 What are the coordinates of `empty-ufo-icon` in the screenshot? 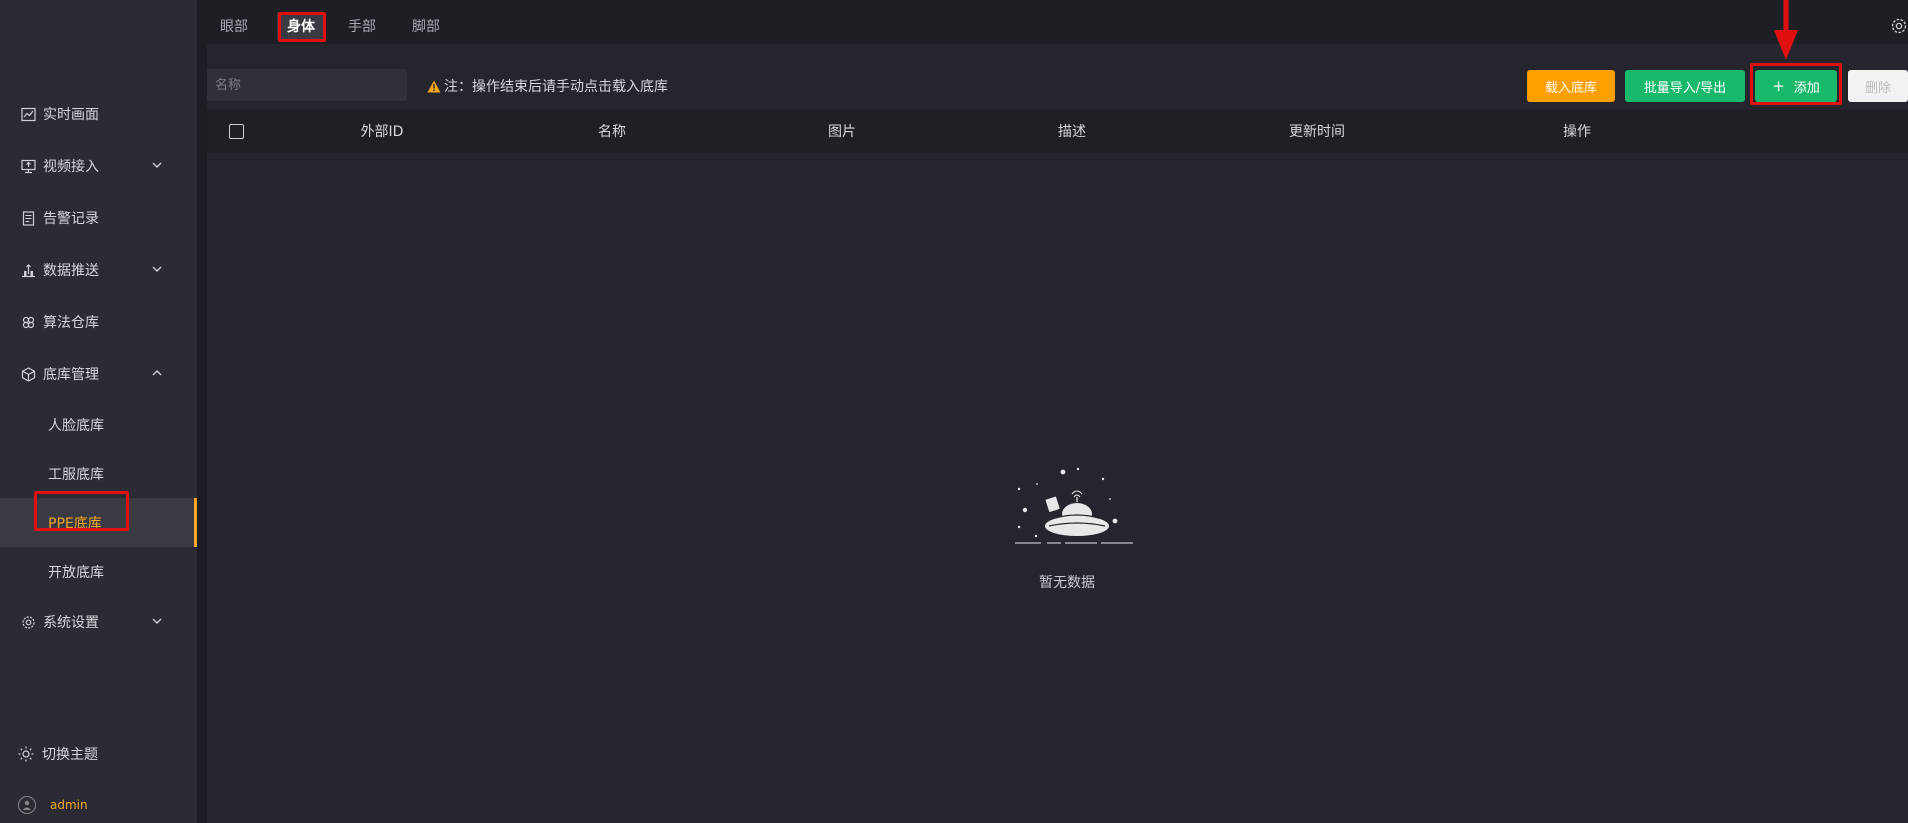 It's located at (1074, 505).